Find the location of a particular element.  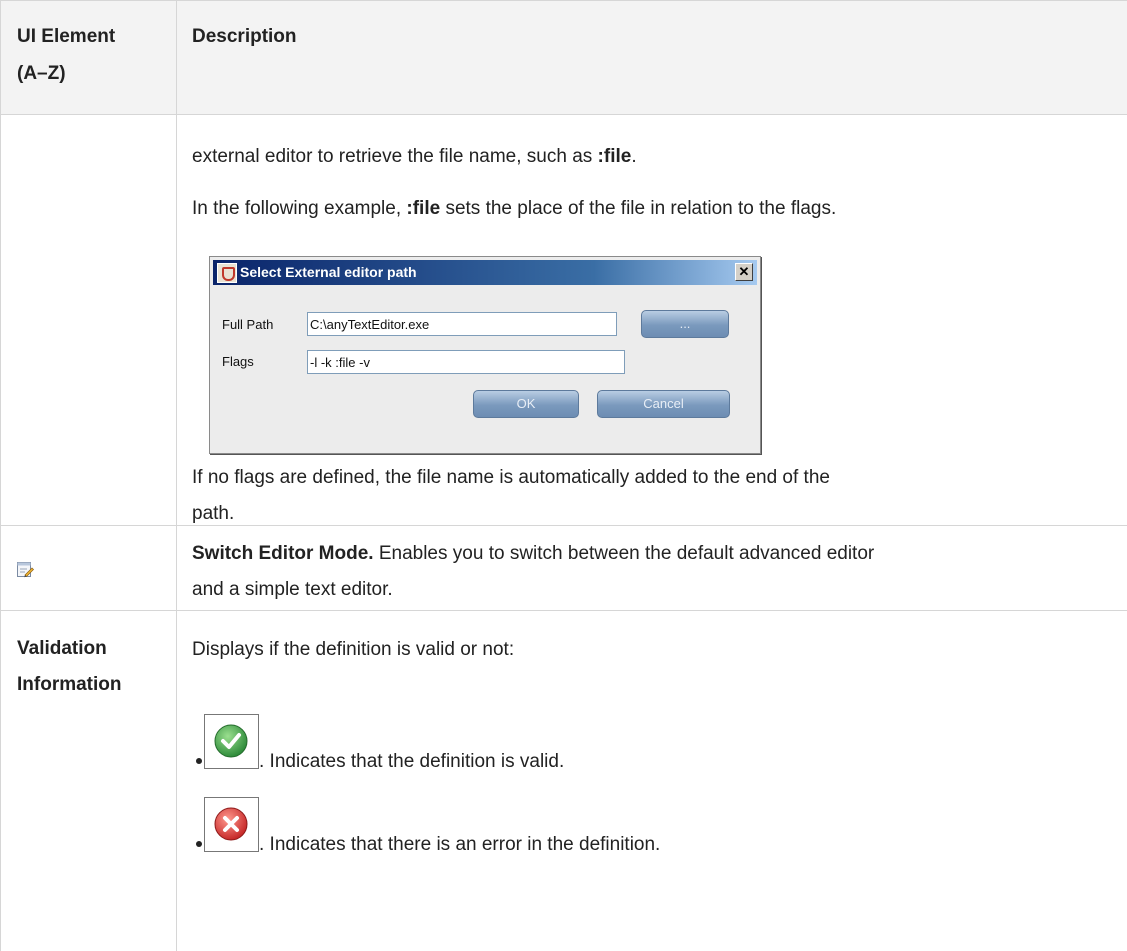

close-icon: ✕ is located at coordinates (744, 272).